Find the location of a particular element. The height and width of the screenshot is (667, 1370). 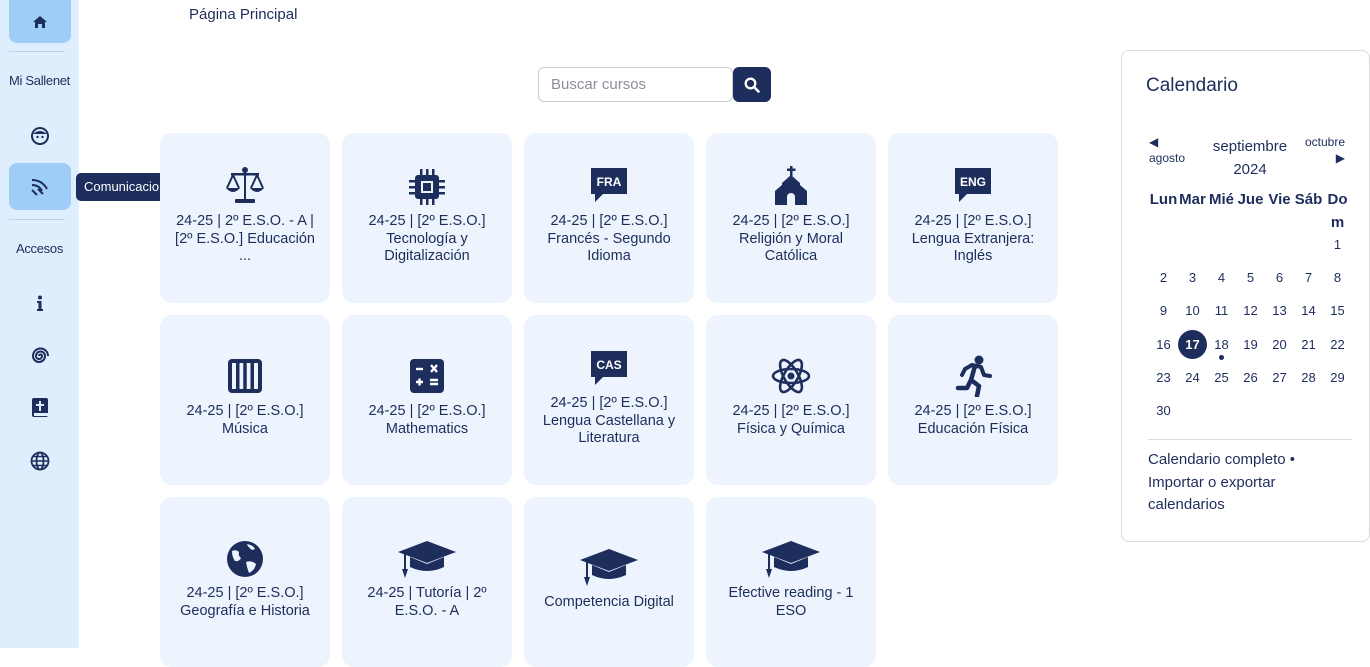

weekday-header: Mar is located at coordinates (1192, 199).